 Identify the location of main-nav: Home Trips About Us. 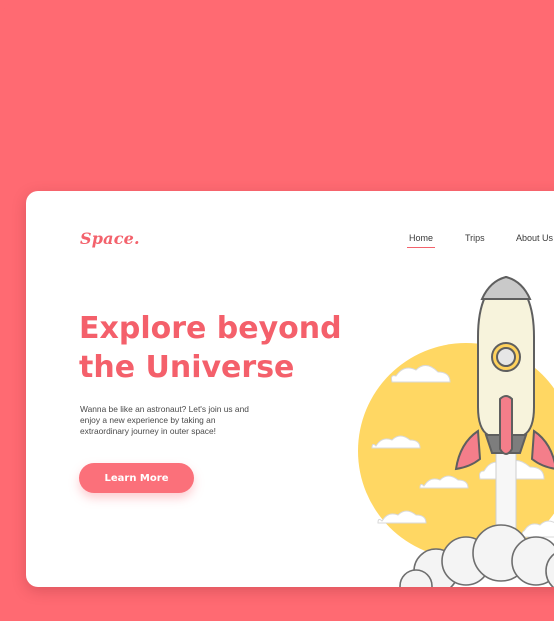
(290, 243).